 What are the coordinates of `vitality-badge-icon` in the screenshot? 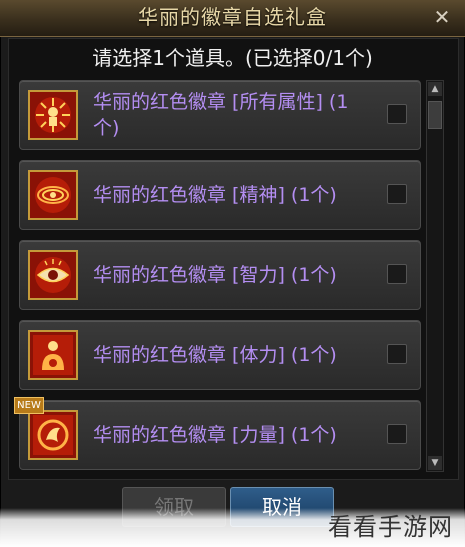 It's located at (53, 355).